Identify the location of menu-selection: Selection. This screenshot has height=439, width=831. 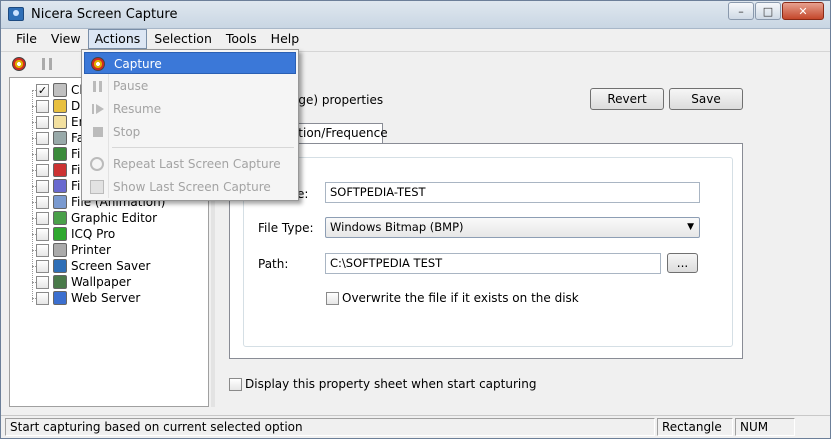
(183, 39).